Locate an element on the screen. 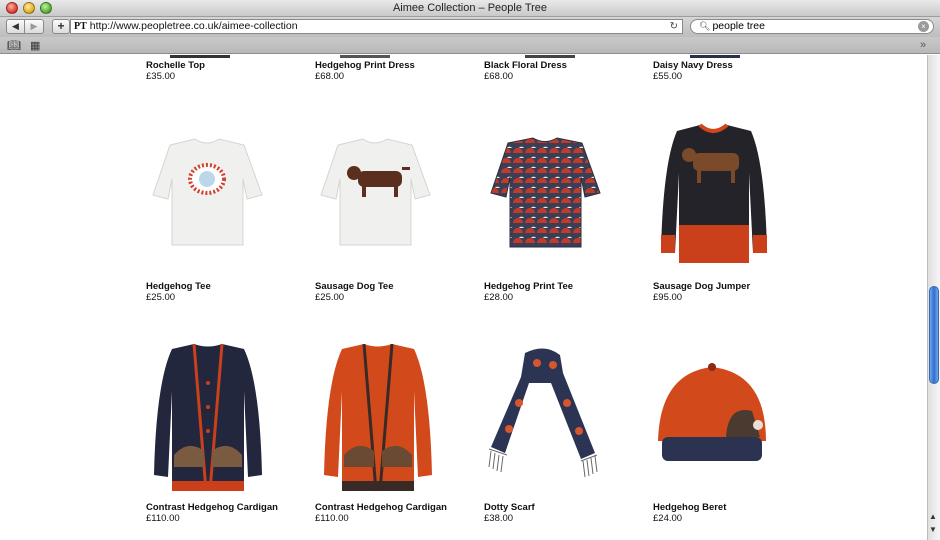 This screenshot has height=540, width=940. product-image-contrast-hedgehog-cardigan-navy is located at coordinates (208, 419).